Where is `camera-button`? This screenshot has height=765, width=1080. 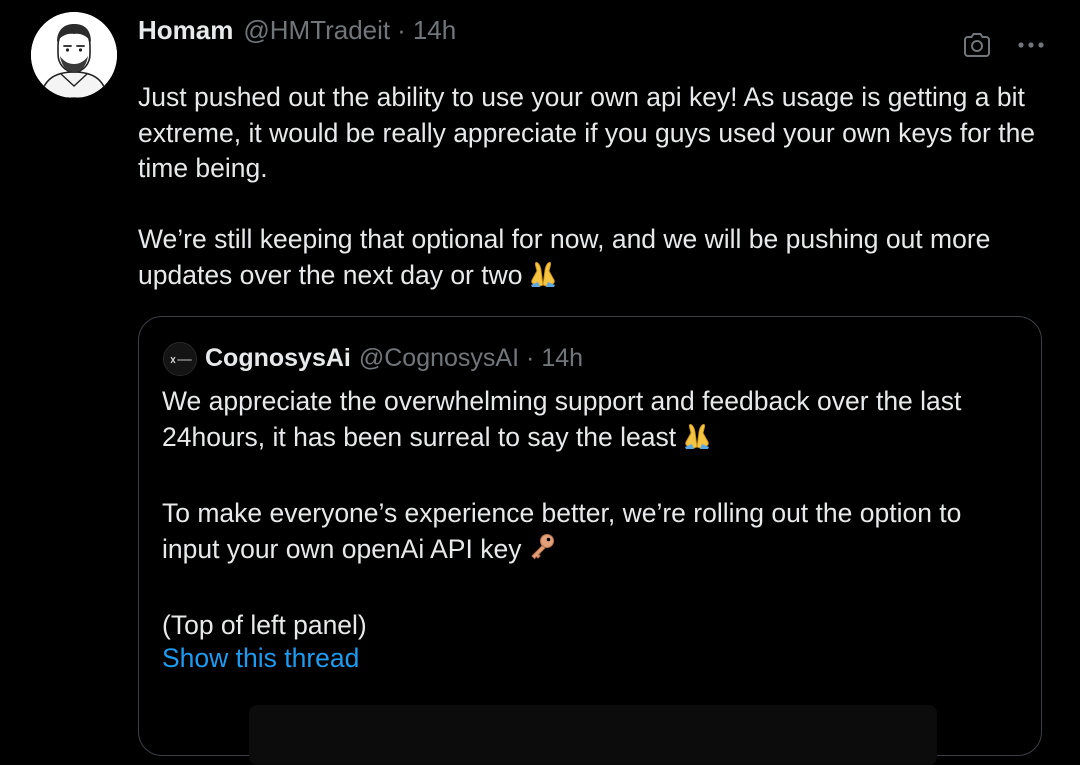 camera-button is located at coordinates (977, 45).